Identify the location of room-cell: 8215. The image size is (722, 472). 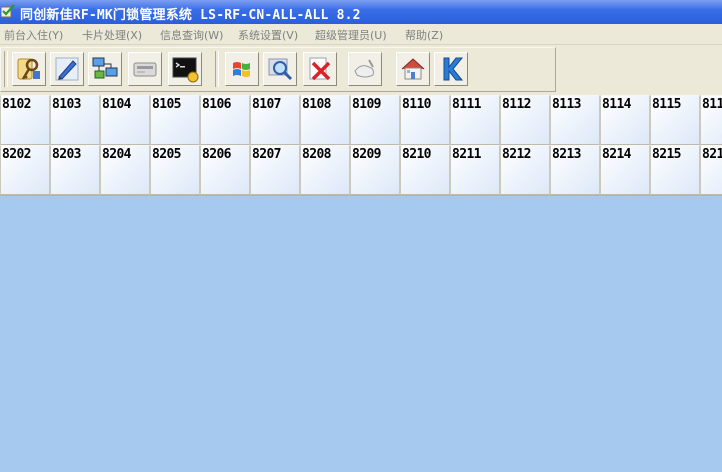
(675, 170).